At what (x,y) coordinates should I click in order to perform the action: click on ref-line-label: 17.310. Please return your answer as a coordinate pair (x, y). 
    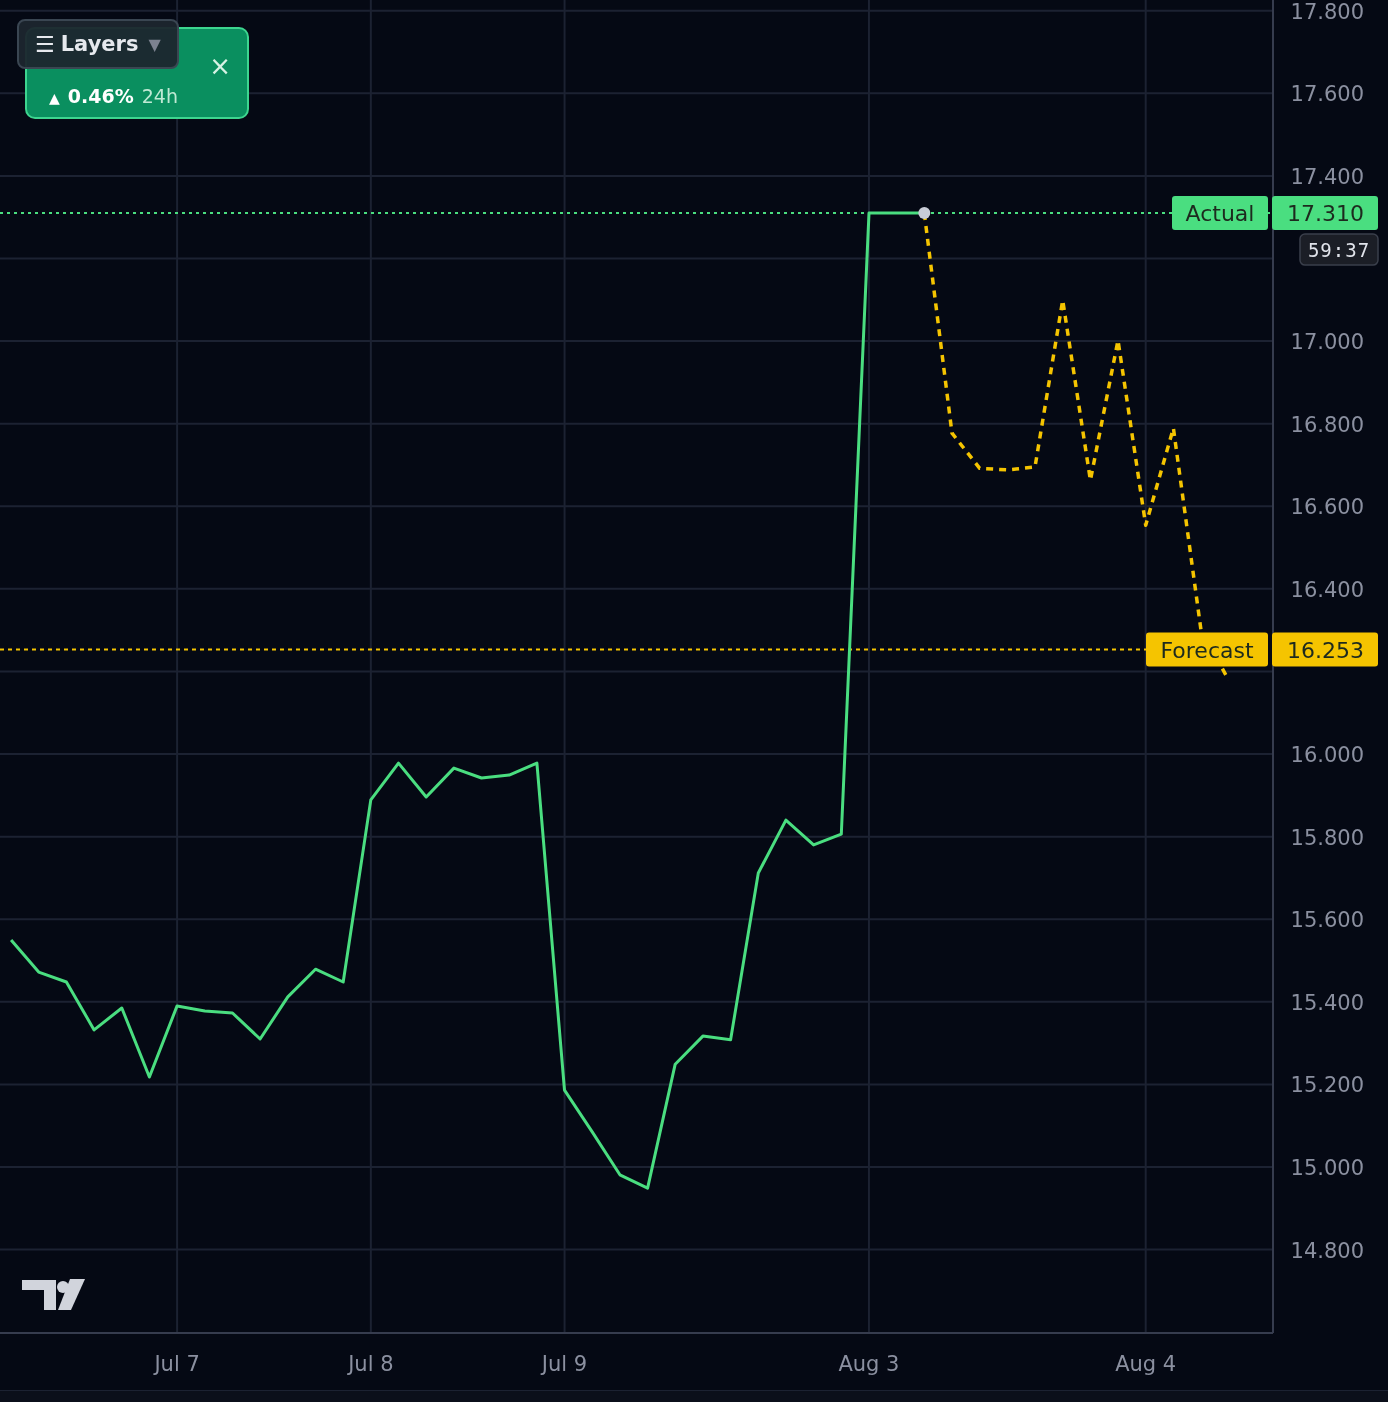
    Looking at the image, I should click on (1325, 214).